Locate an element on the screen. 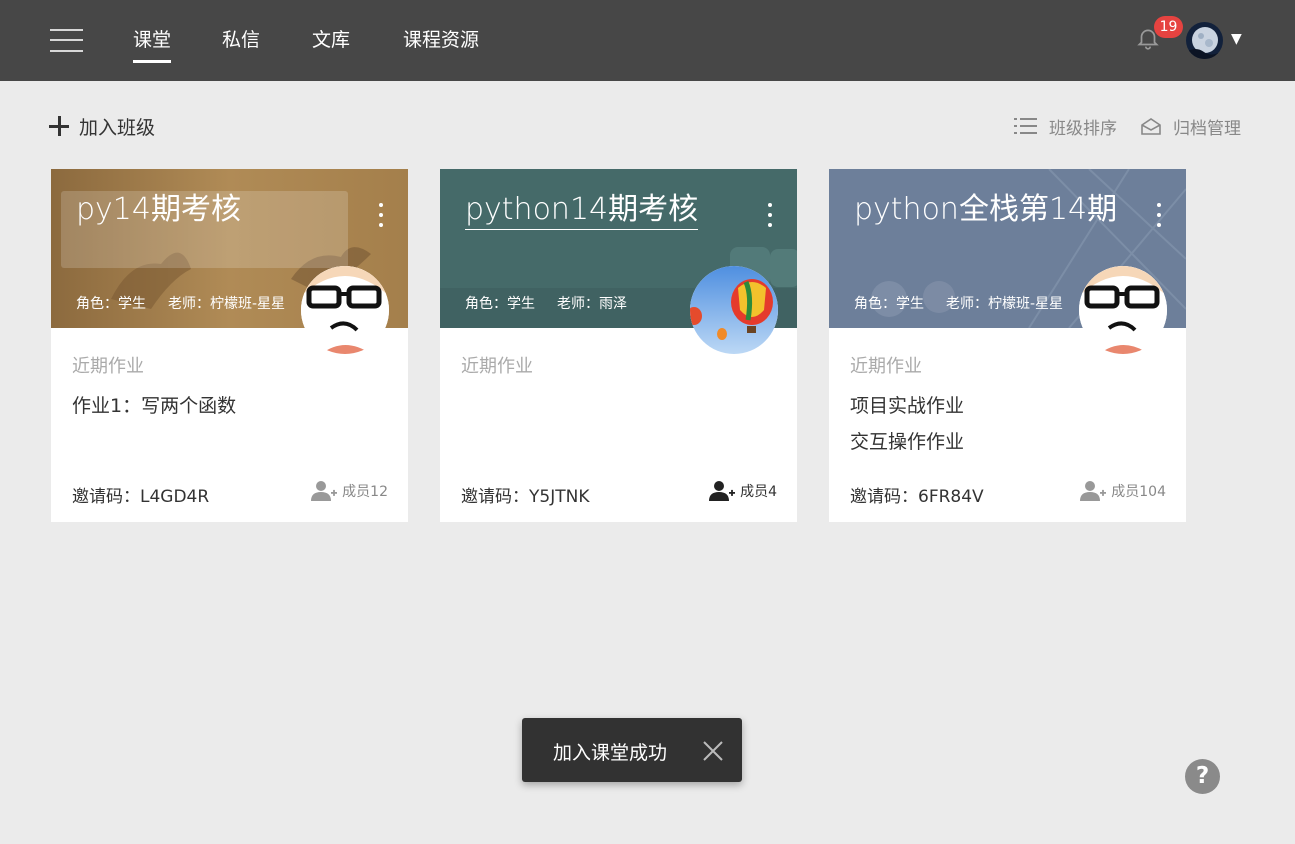 This screenshot has width=1295, height=844. members-button: 成员4 is located at coordinates (743, 491).